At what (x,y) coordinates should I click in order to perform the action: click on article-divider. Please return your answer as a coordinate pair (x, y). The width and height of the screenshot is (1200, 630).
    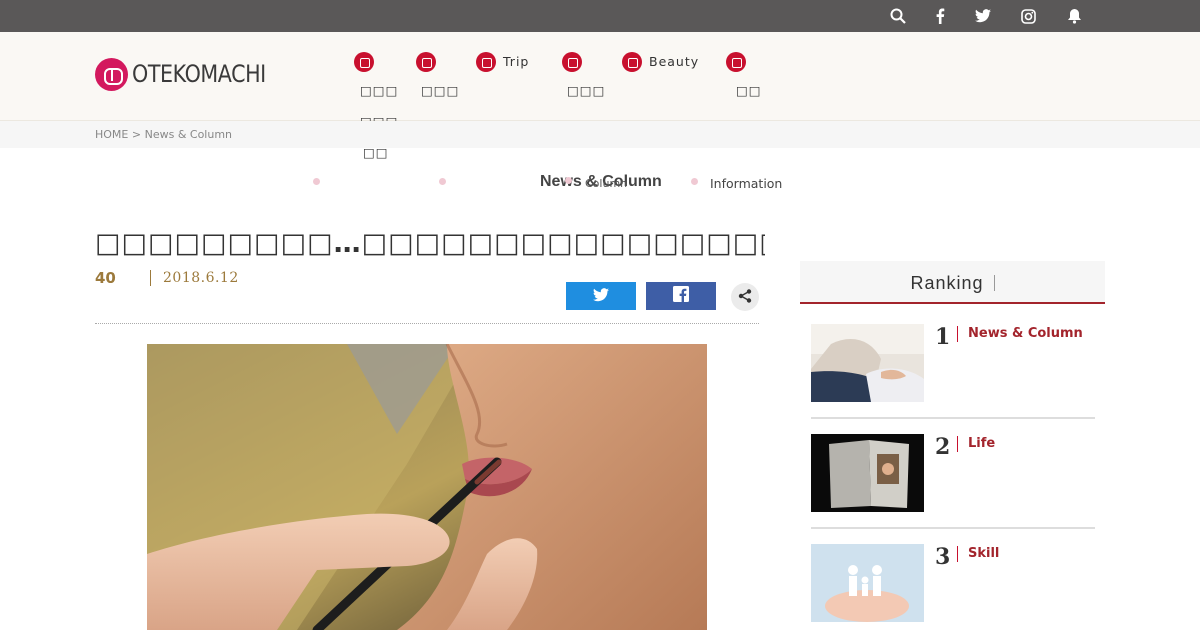
    Looking at the image, I should click on (427, 323).